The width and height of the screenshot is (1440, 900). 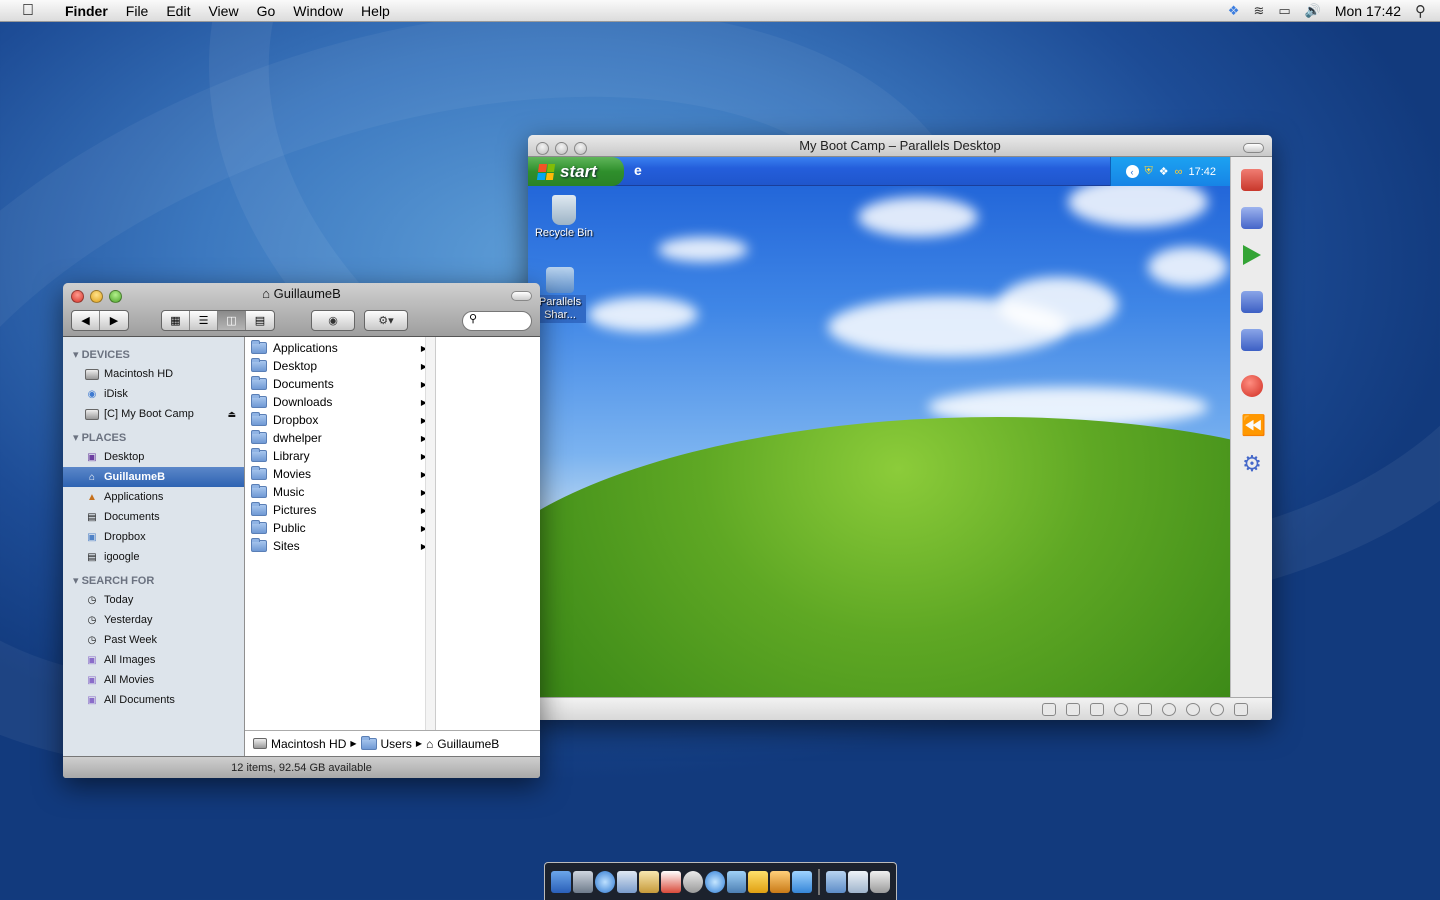 What do you see at coordinates (153, 517) in the screenshot?
I see `sidebar-item-documents: ▤ Documents` at bounding box center [153, 517].